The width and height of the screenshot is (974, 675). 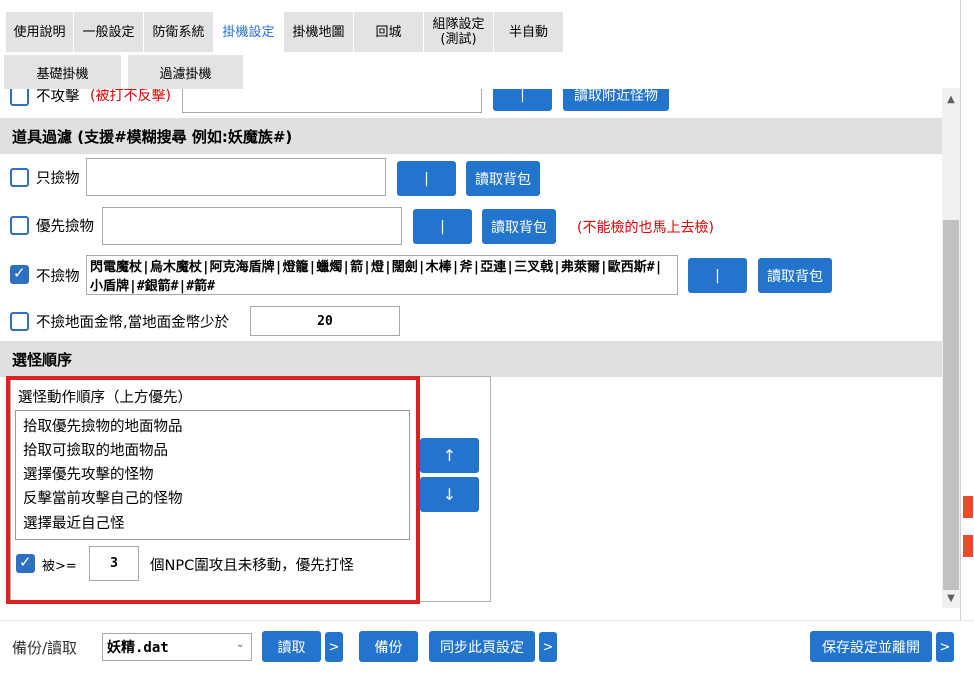 I want to click on no-pick-label: 不撿物, so click(x=58, y=277).